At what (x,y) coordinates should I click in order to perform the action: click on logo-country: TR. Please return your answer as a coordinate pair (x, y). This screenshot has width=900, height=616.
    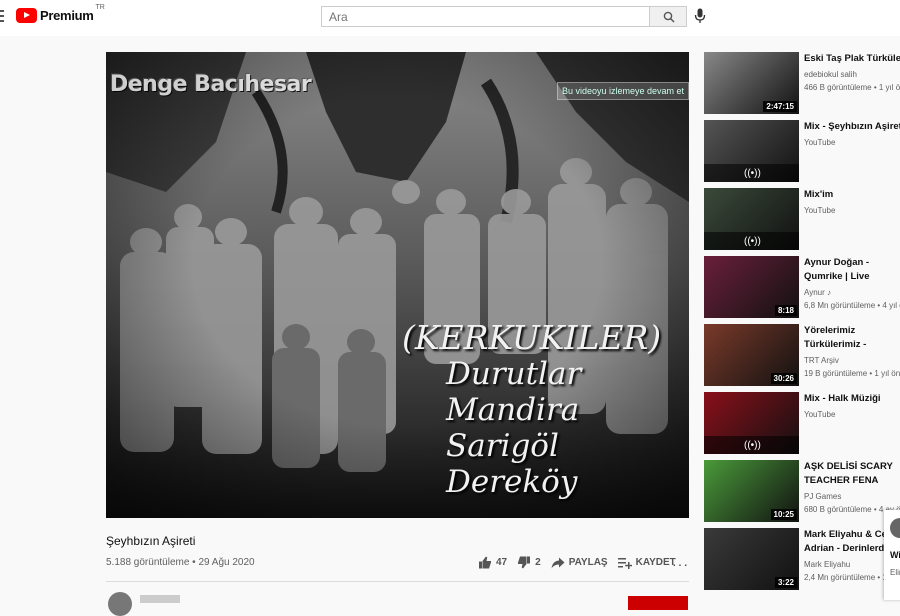
    Looking at the image, I should click on (100, 7).